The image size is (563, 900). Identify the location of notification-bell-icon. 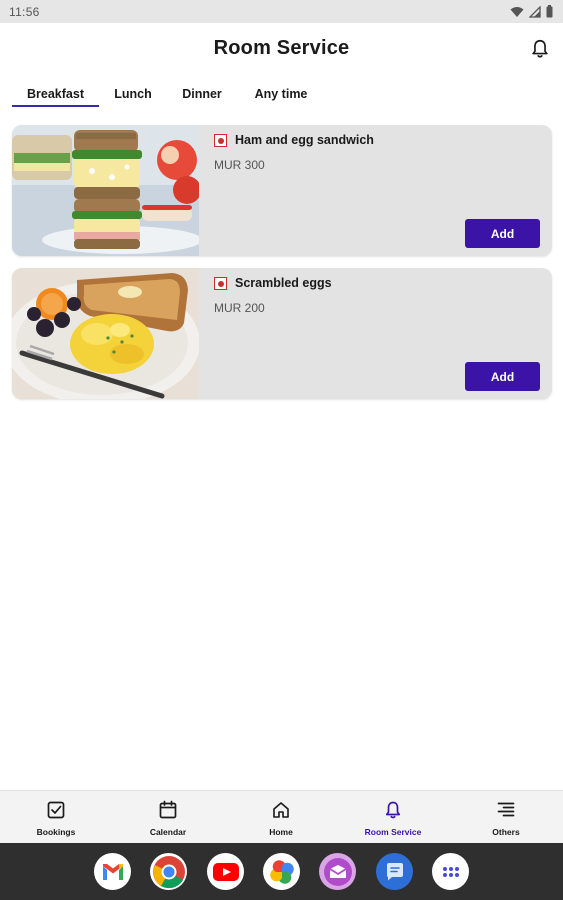
(540, 49).